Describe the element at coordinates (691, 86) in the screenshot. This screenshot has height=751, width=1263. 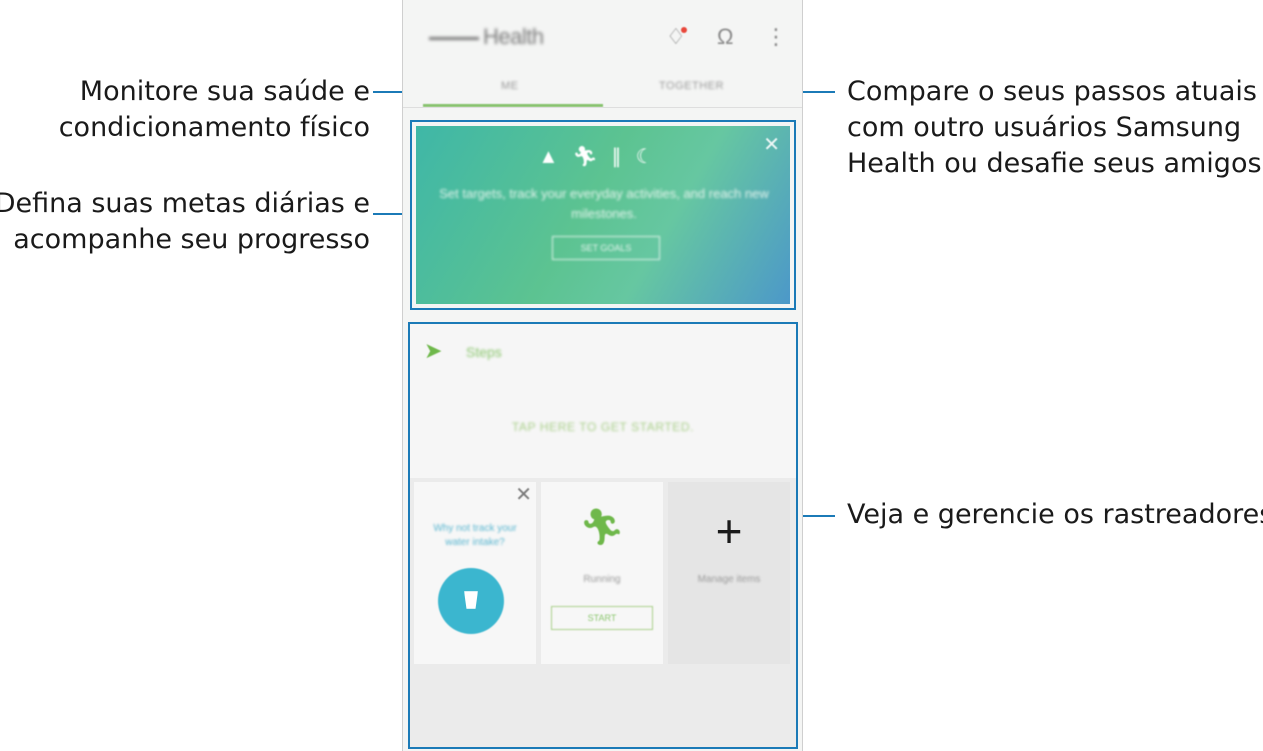
I see `tab-together: TOGETHER` at that location.